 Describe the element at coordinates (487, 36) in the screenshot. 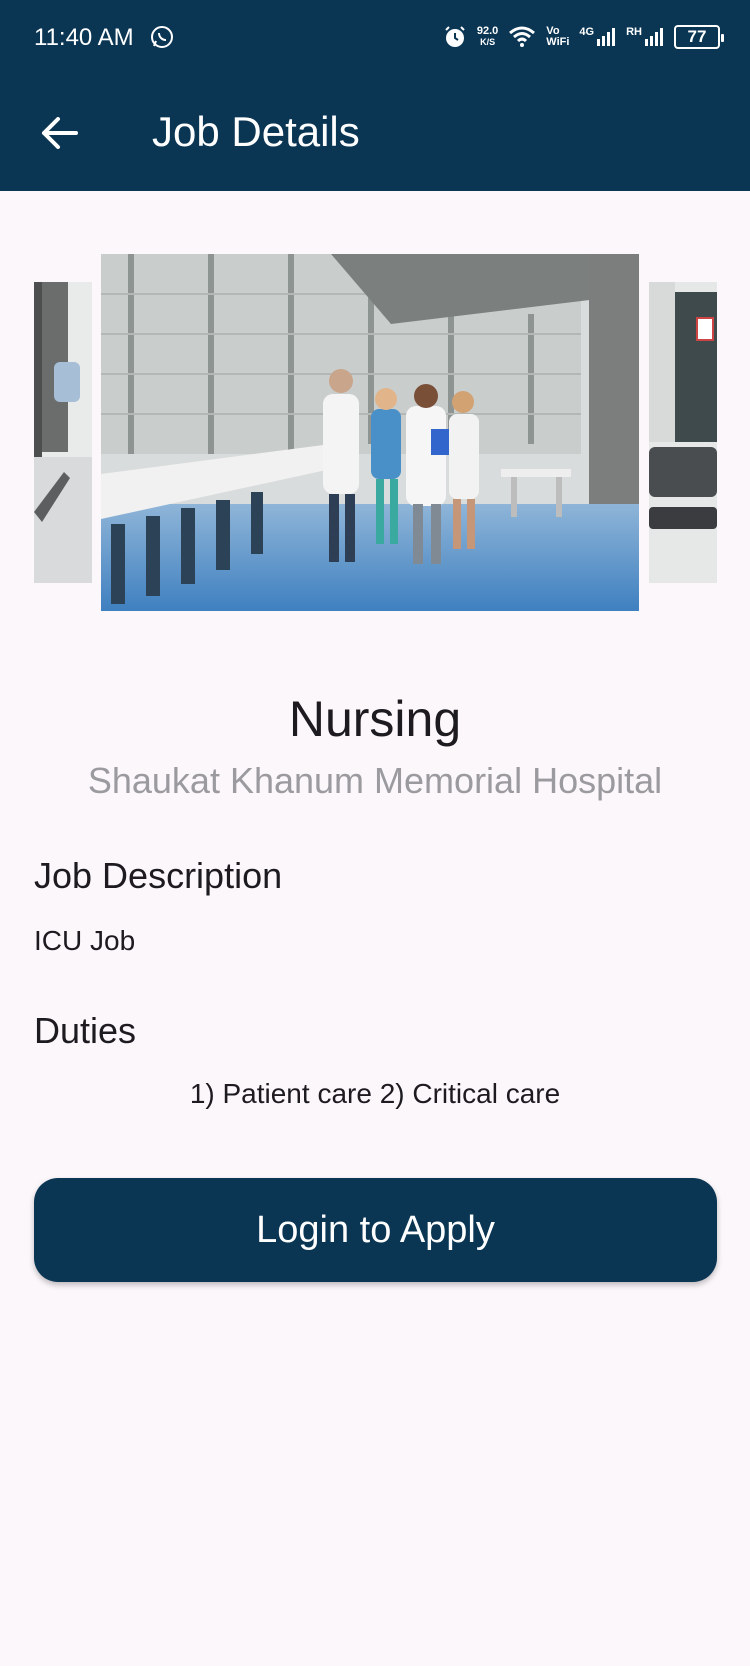

I see `network-speed: 92.0 K/S` at that location.